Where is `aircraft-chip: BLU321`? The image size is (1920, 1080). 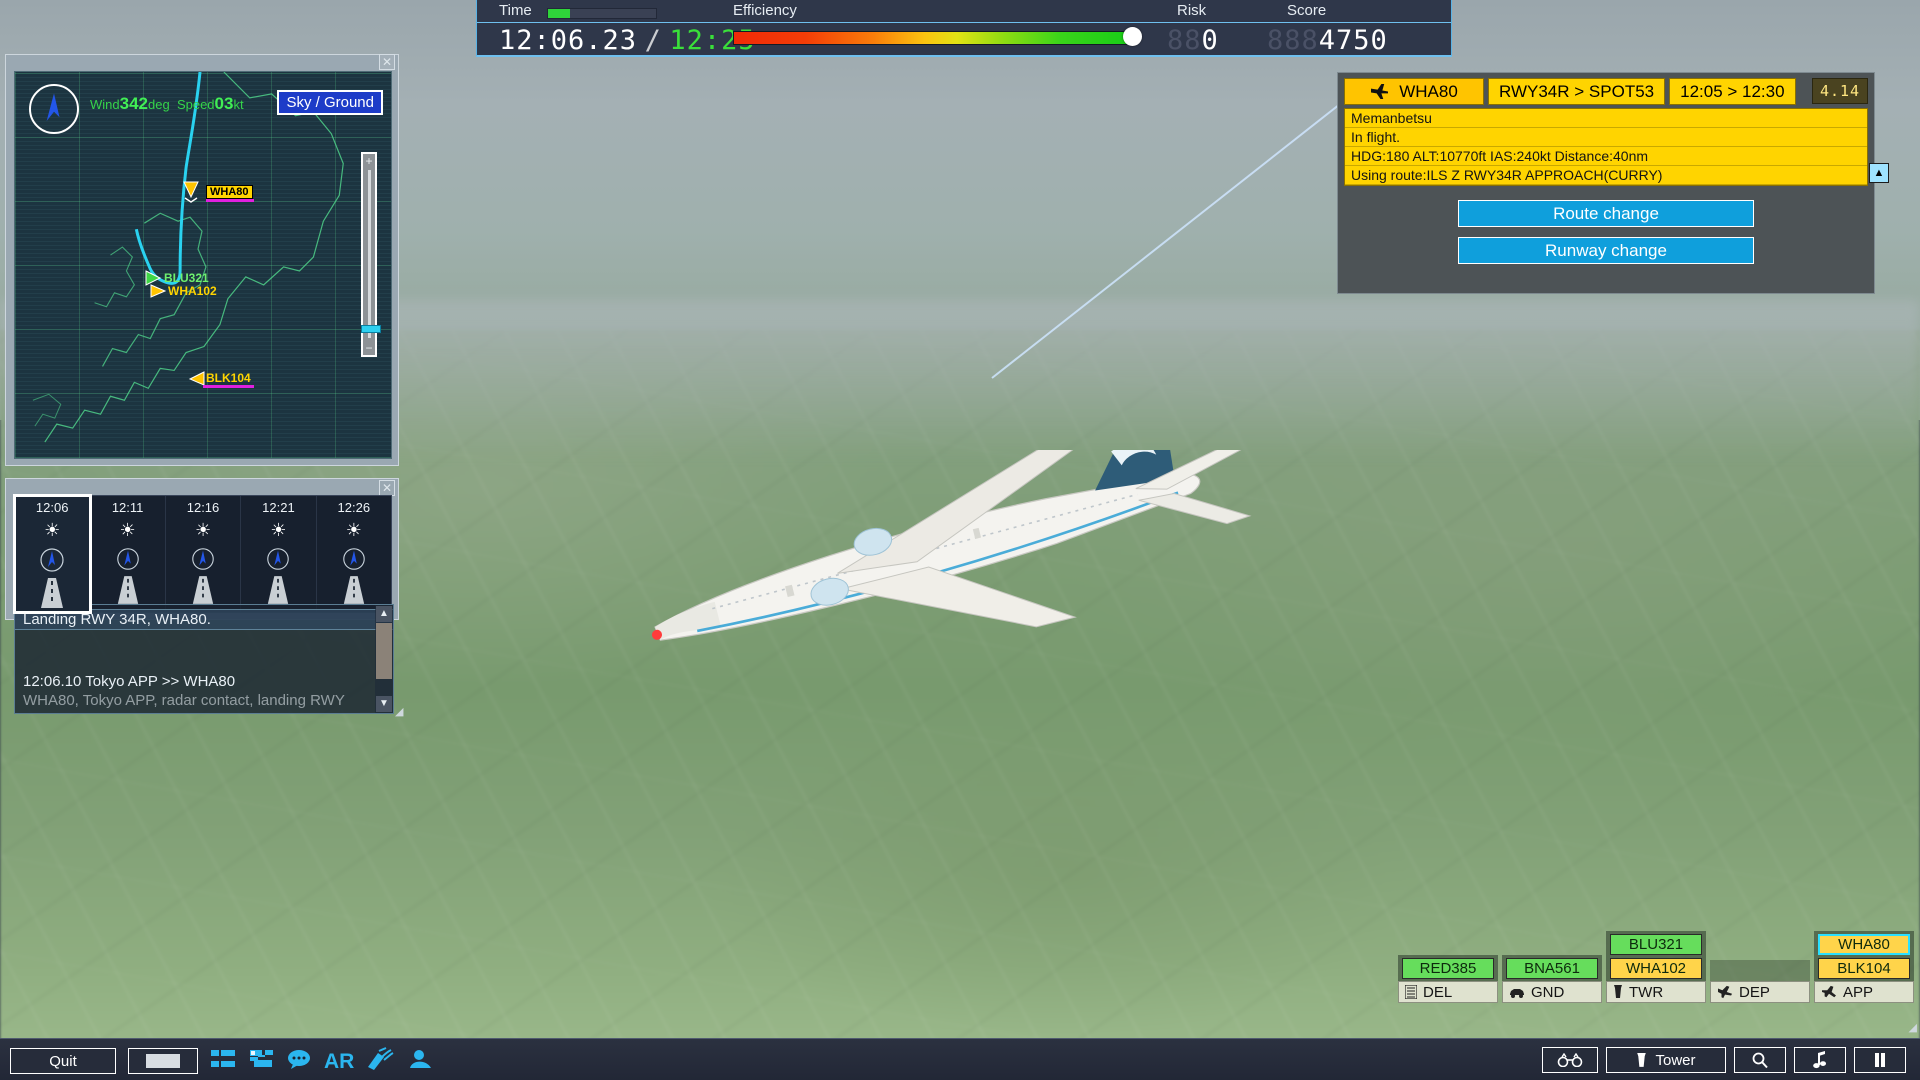
aircraft-chip: BLU321 is located at coordinates (1656, 944).